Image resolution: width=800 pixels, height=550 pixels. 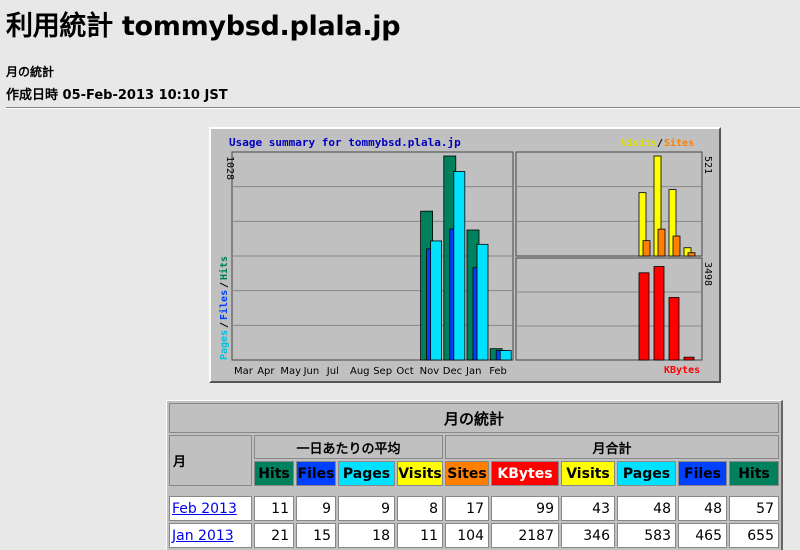 I want to click on month-tick-labels: Mar Apr May Jun Jul Aug Sep Oct Nov Dec Jan Feb, so click(x=370, y=371).